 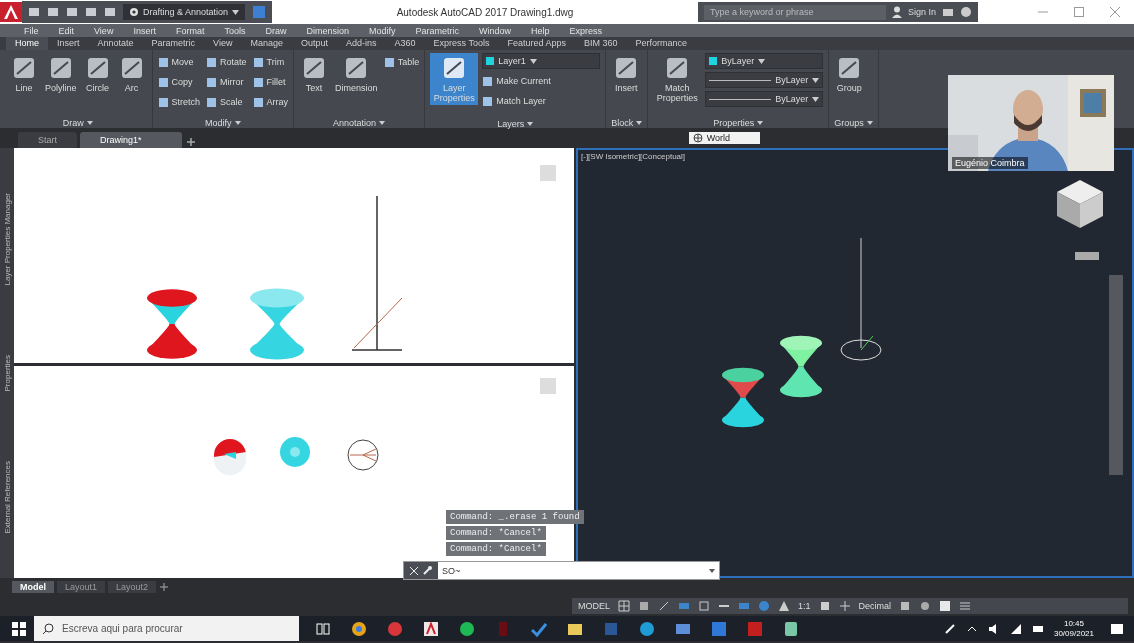 I want to click on ribbon-button: Table, so click(x=401, y=62).